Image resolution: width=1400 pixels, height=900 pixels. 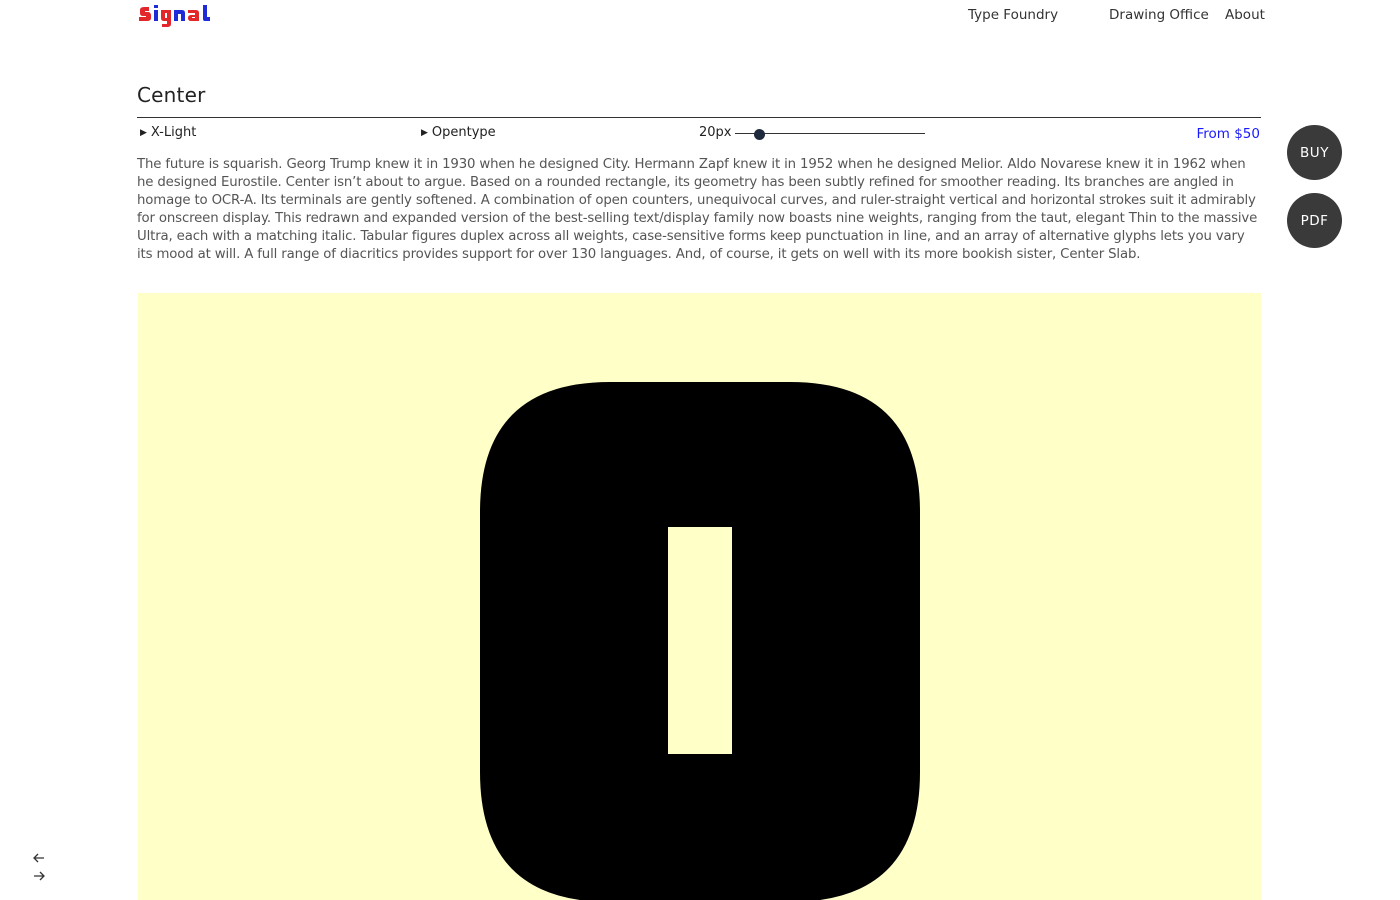 I want to click on size-readout: 20px, so click(x=715, y=132).